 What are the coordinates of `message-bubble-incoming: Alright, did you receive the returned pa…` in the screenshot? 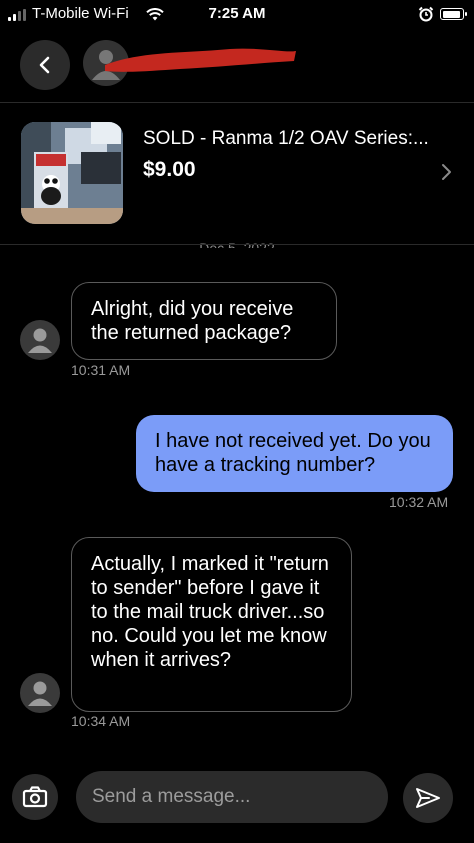 It's located at (204, 321).